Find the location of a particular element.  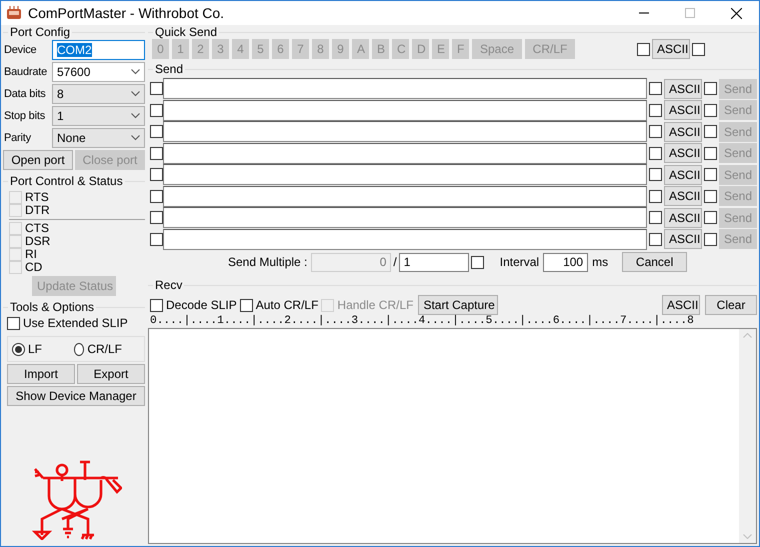

group-title: Quick Send is located at coordinates (186, 32).